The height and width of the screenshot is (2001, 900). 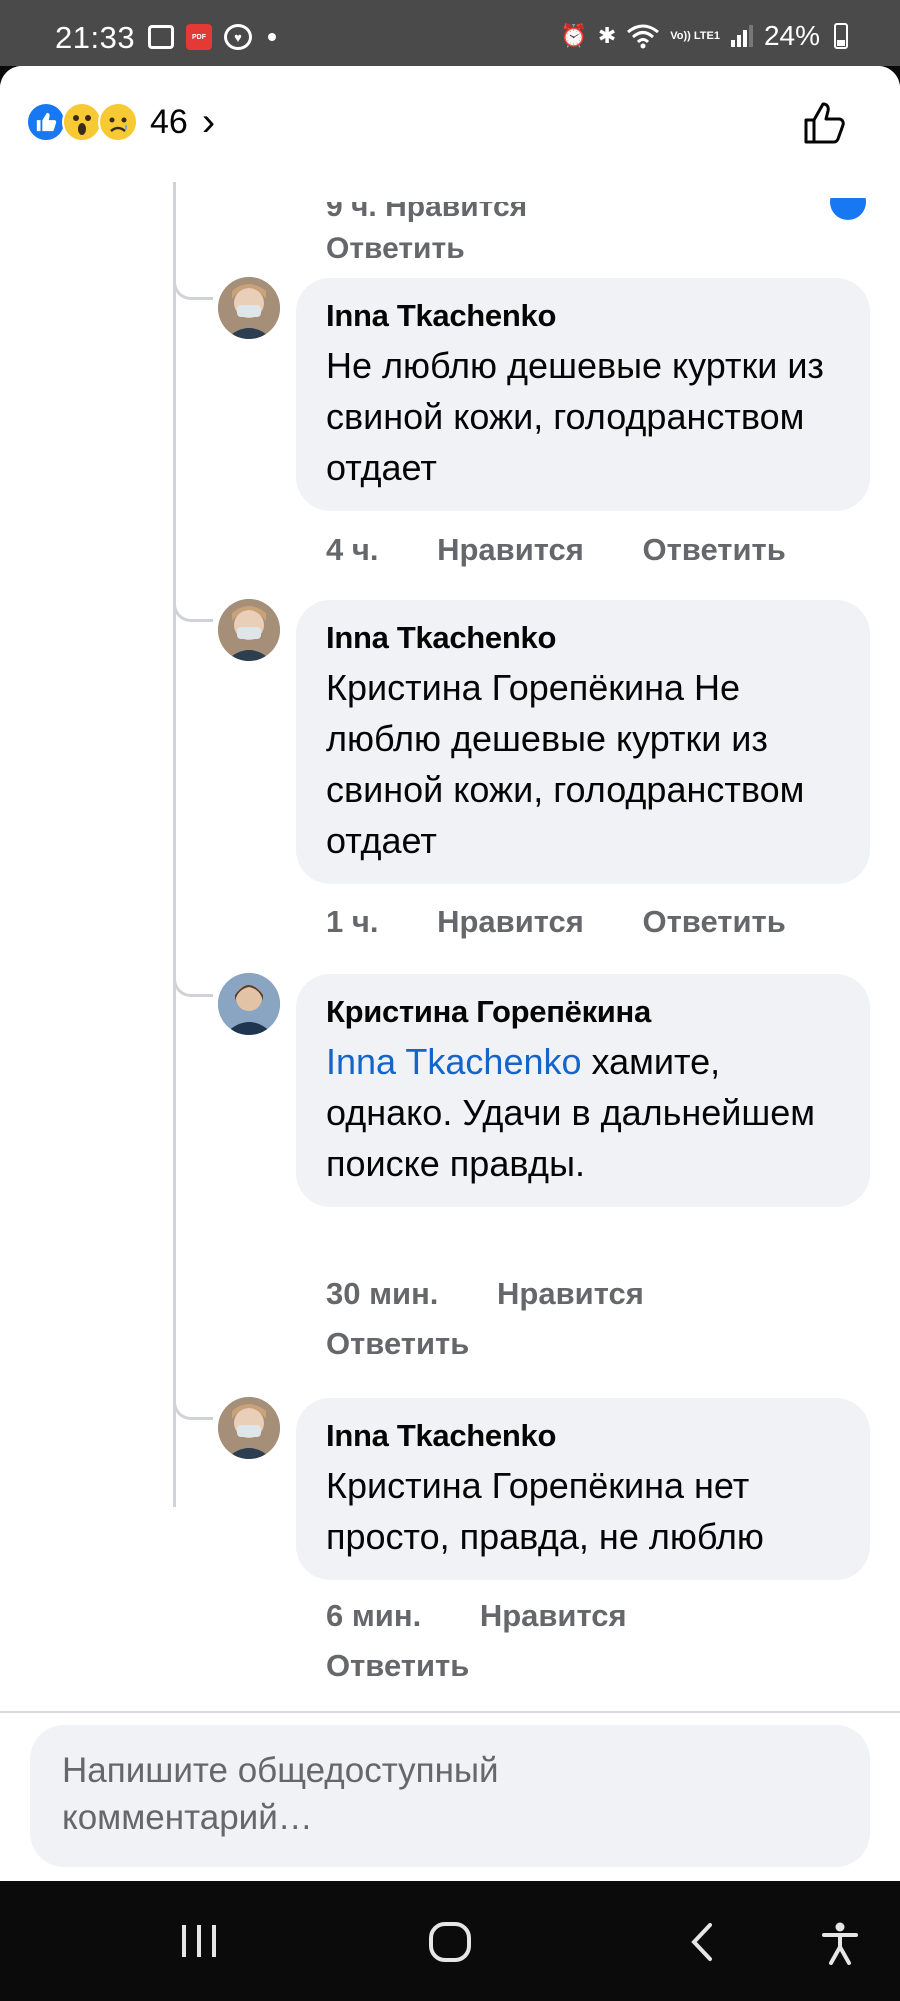 I want to click on chevron-right-icon: ›, so click(x=208, y=122).